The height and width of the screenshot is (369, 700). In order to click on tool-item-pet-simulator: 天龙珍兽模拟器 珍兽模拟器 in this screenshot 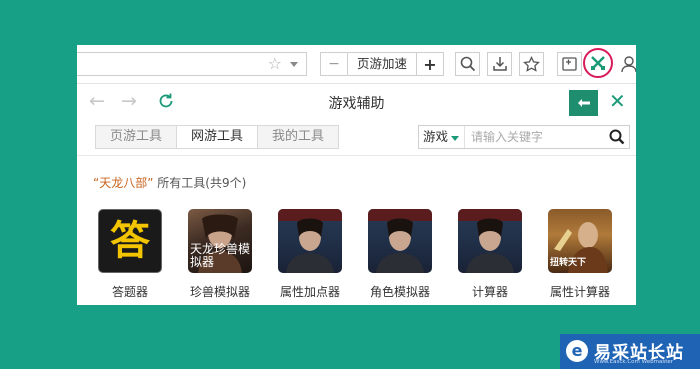, I will do `click(220, 254)`.